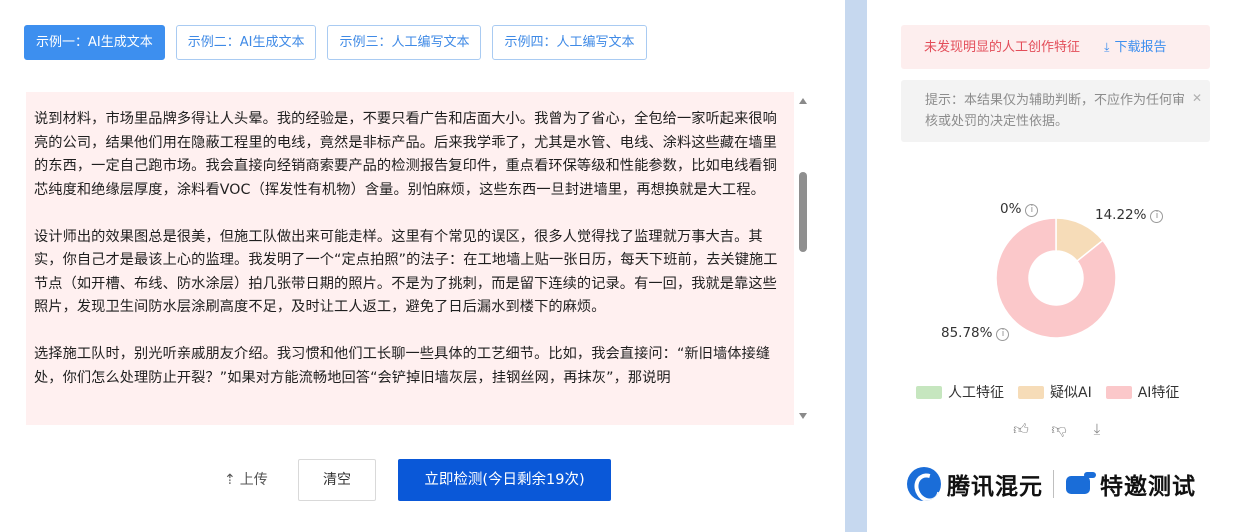 The height and width of the screenshot is (532, 1239). What do you see at coordinates (1140, 47) in the screenshot?
I see `download-label: 下载报告` at bounding box center [1140, 47].